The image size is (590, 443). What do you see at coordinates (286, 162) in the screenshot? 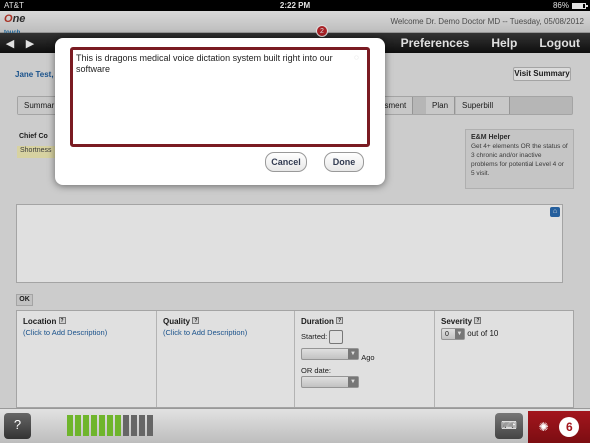
I see `cancel-button: Cancel` at bounding box center [286, 162].